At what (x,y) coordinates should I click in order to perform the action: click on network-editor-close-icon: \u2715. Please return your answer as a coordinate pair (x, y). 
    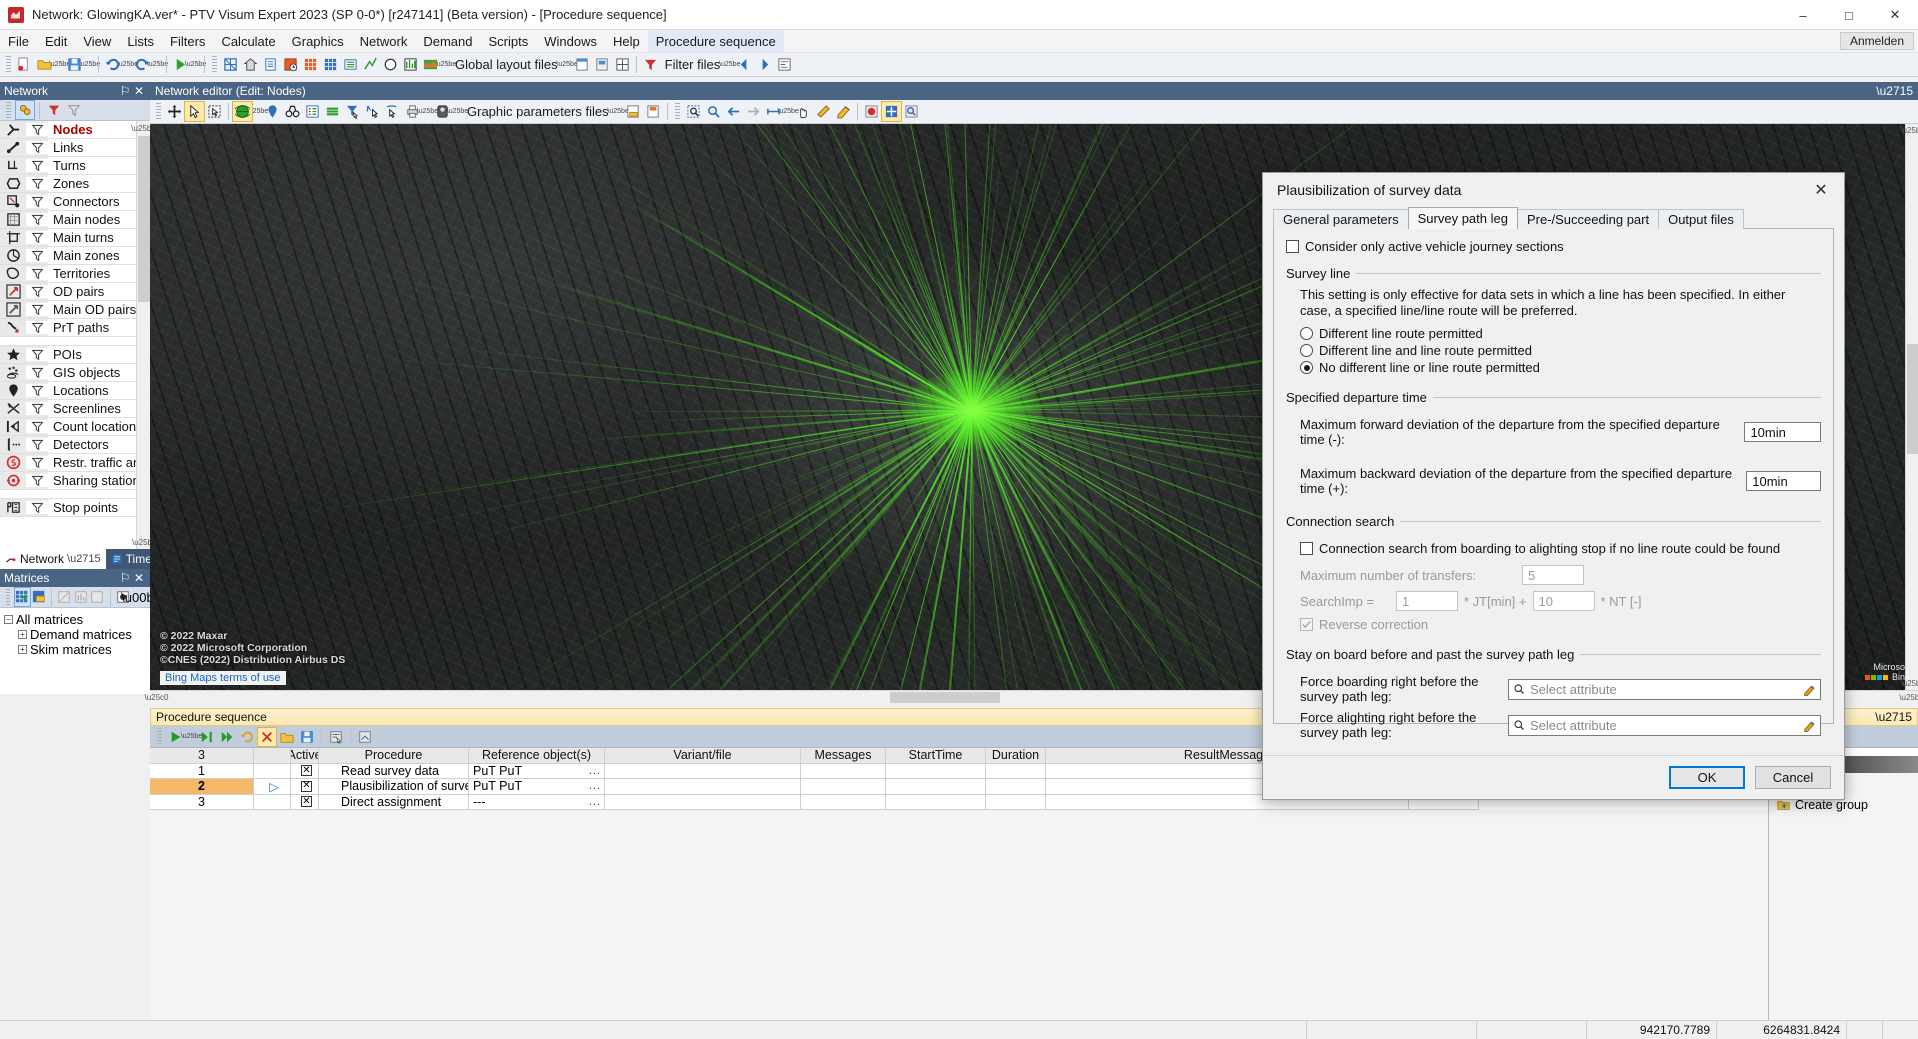
    Looking at the image, I should click on (1894, 91).